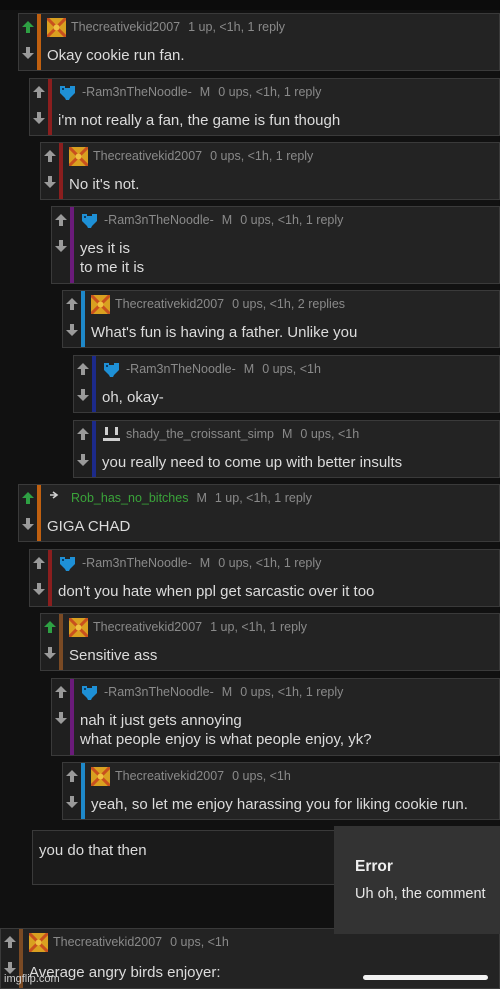  What do you see at coordinates (129, 498) in the screenshot?
I see `username-link: Rob_has_no_bitches` at bounding box center [129, 498].